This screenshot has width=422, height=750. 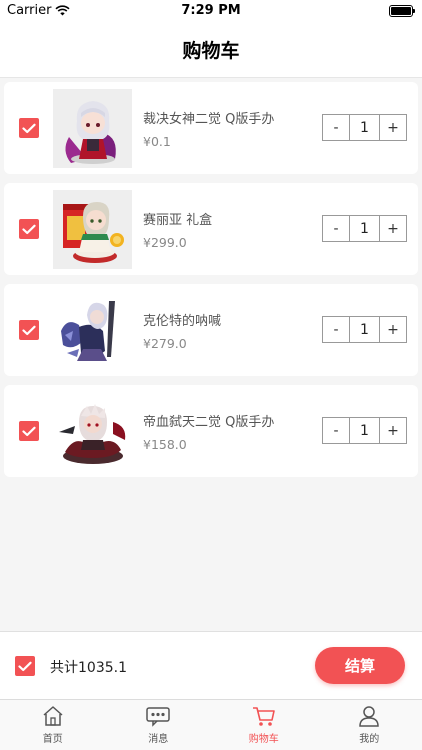 I want to click on cart-item: 帝血弑天二觉 Q版手办 ¥158.0 - 1 +, so click(x=211, y=431).